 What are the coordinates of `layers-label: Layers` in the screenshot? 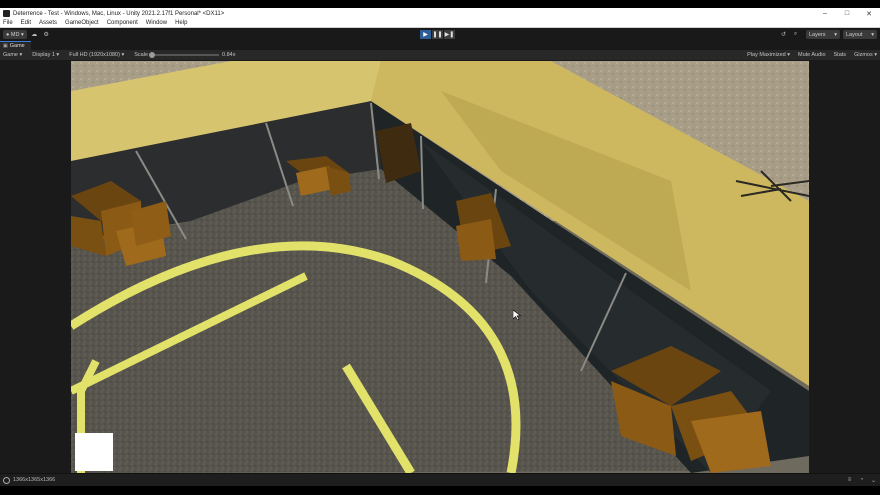 It's located at (817, 34).